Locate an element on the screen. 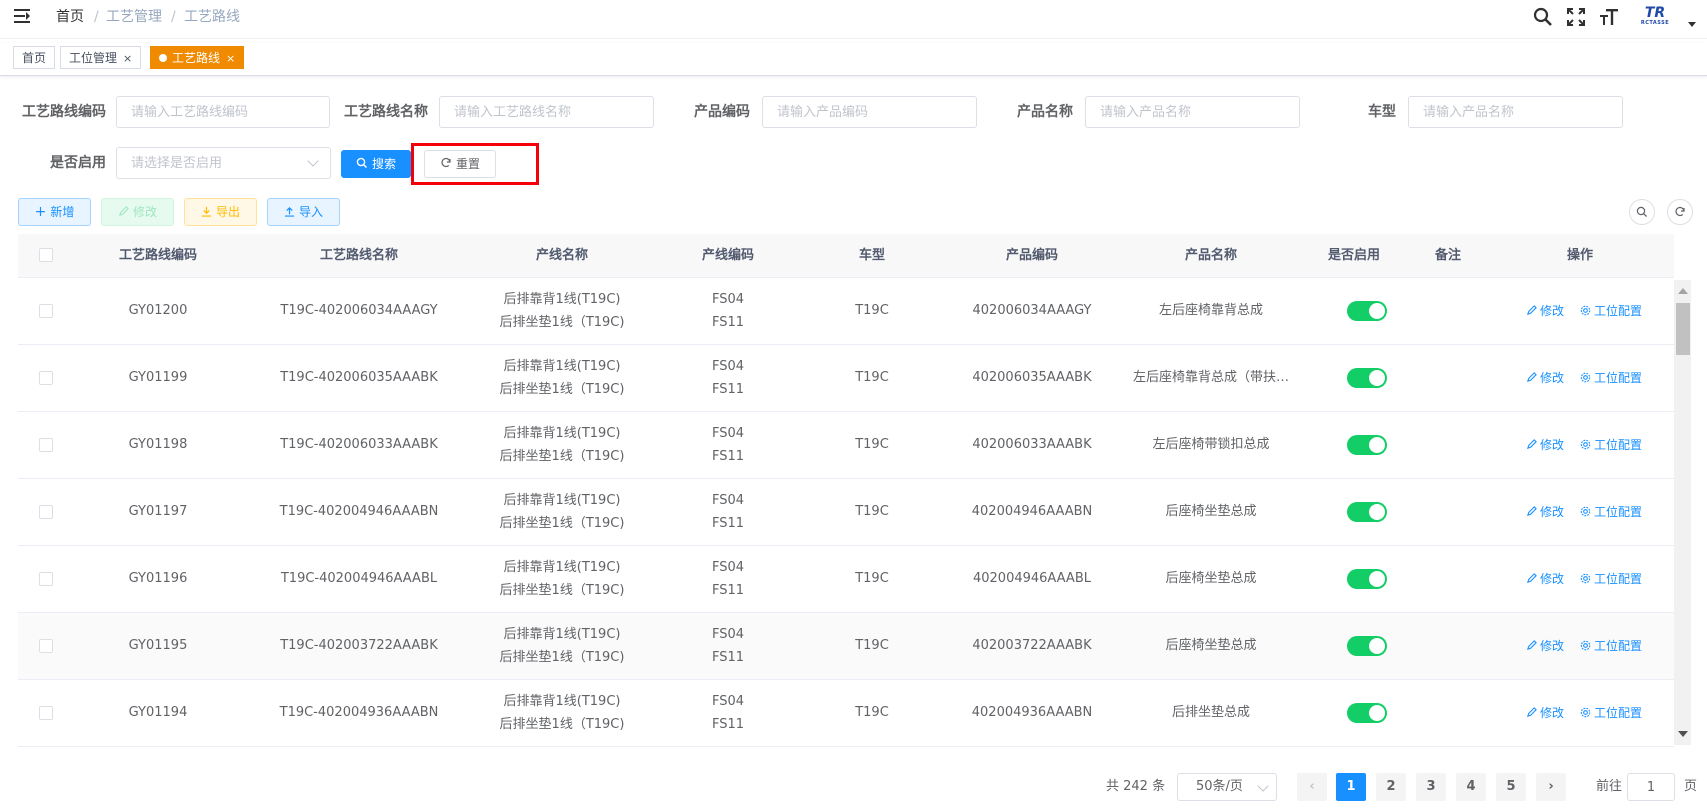  route-code-input is located at coordinates (223, 112).